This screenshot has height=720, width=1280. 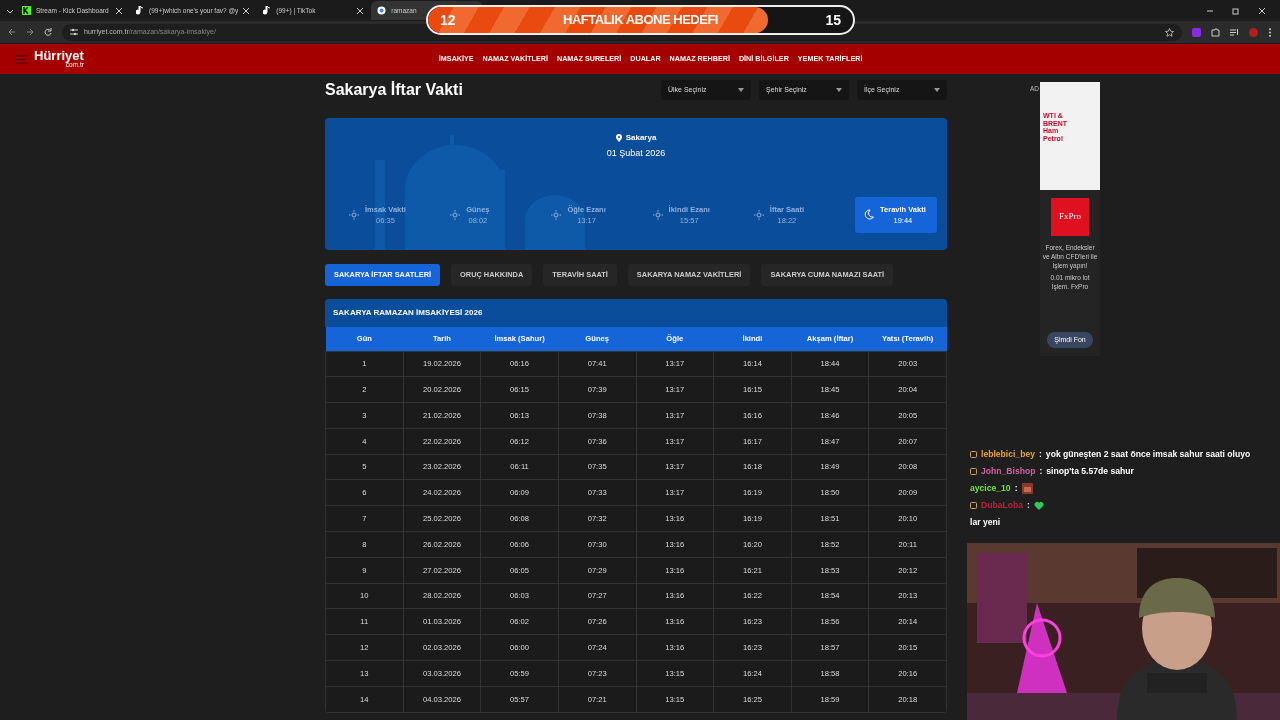 I want to click on brand-logo: FxPro, so click(x=1070, y=217).